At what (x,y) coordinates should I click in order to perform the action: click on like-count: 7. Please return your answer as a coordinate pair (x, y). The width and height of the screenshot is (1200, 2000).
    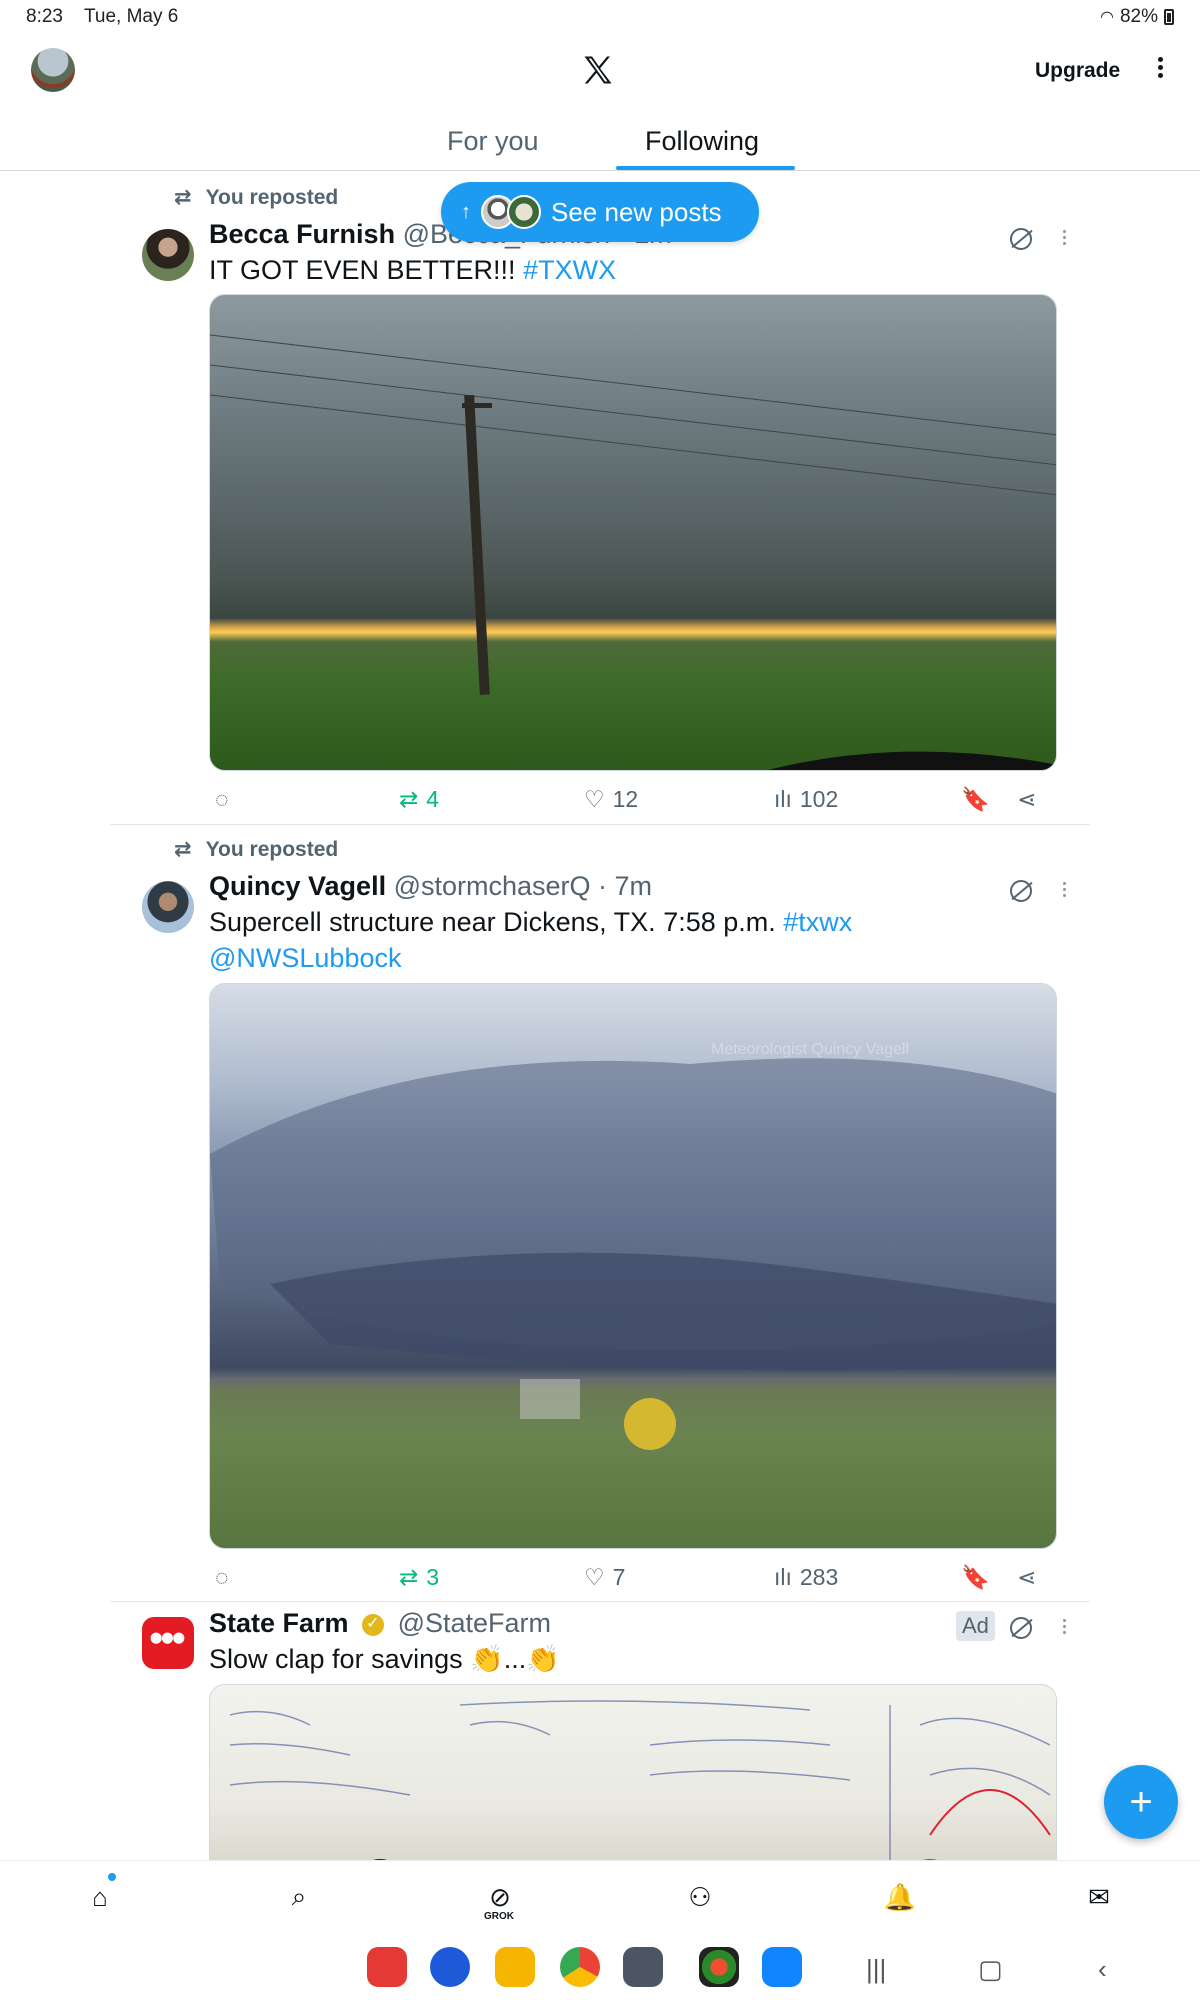
    Looking at the image, I should click on (619, 1577).